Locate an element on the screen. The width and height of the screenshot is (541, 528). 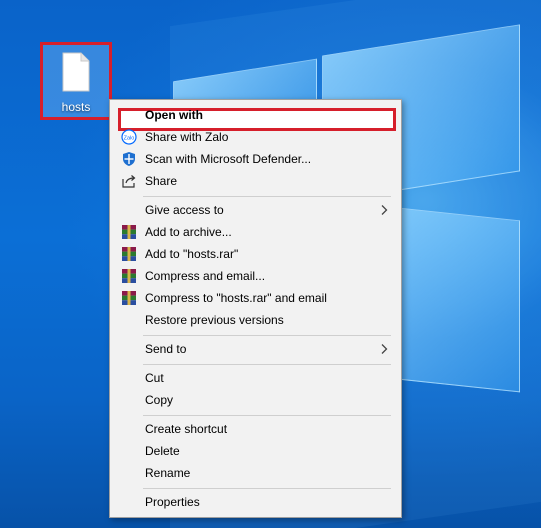
desktop-file-label: hosts is located at coordinates (76, 107).